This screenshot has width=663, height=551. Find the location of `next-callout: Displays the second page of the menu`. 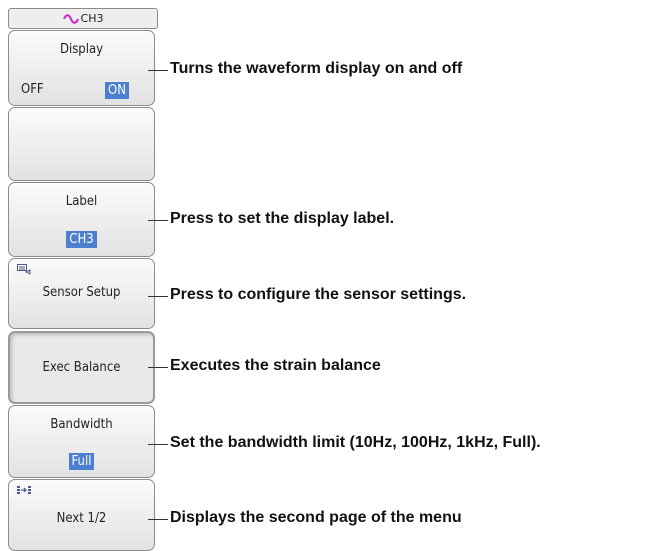

next-callout: Displays the second page of the menu is located at coordinates (316, 517).